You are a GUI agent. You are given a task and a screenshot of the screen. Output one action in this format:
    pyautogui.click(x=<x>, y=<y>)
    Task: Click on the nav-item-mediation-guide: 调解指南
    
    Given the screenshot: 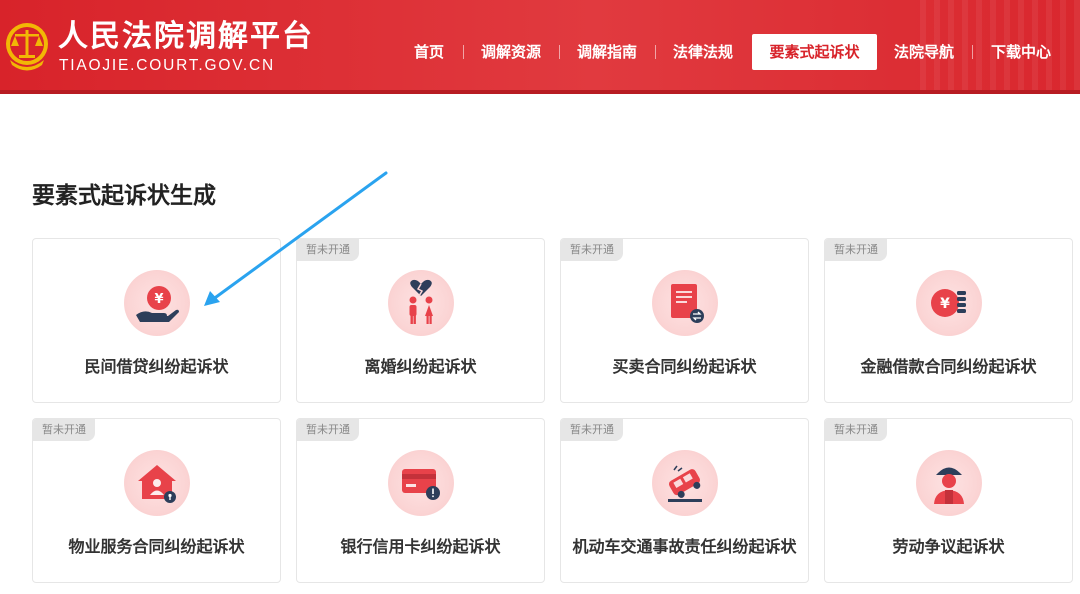 What is the action you would take?
    pyautogui.click(x=607, y=52)
    